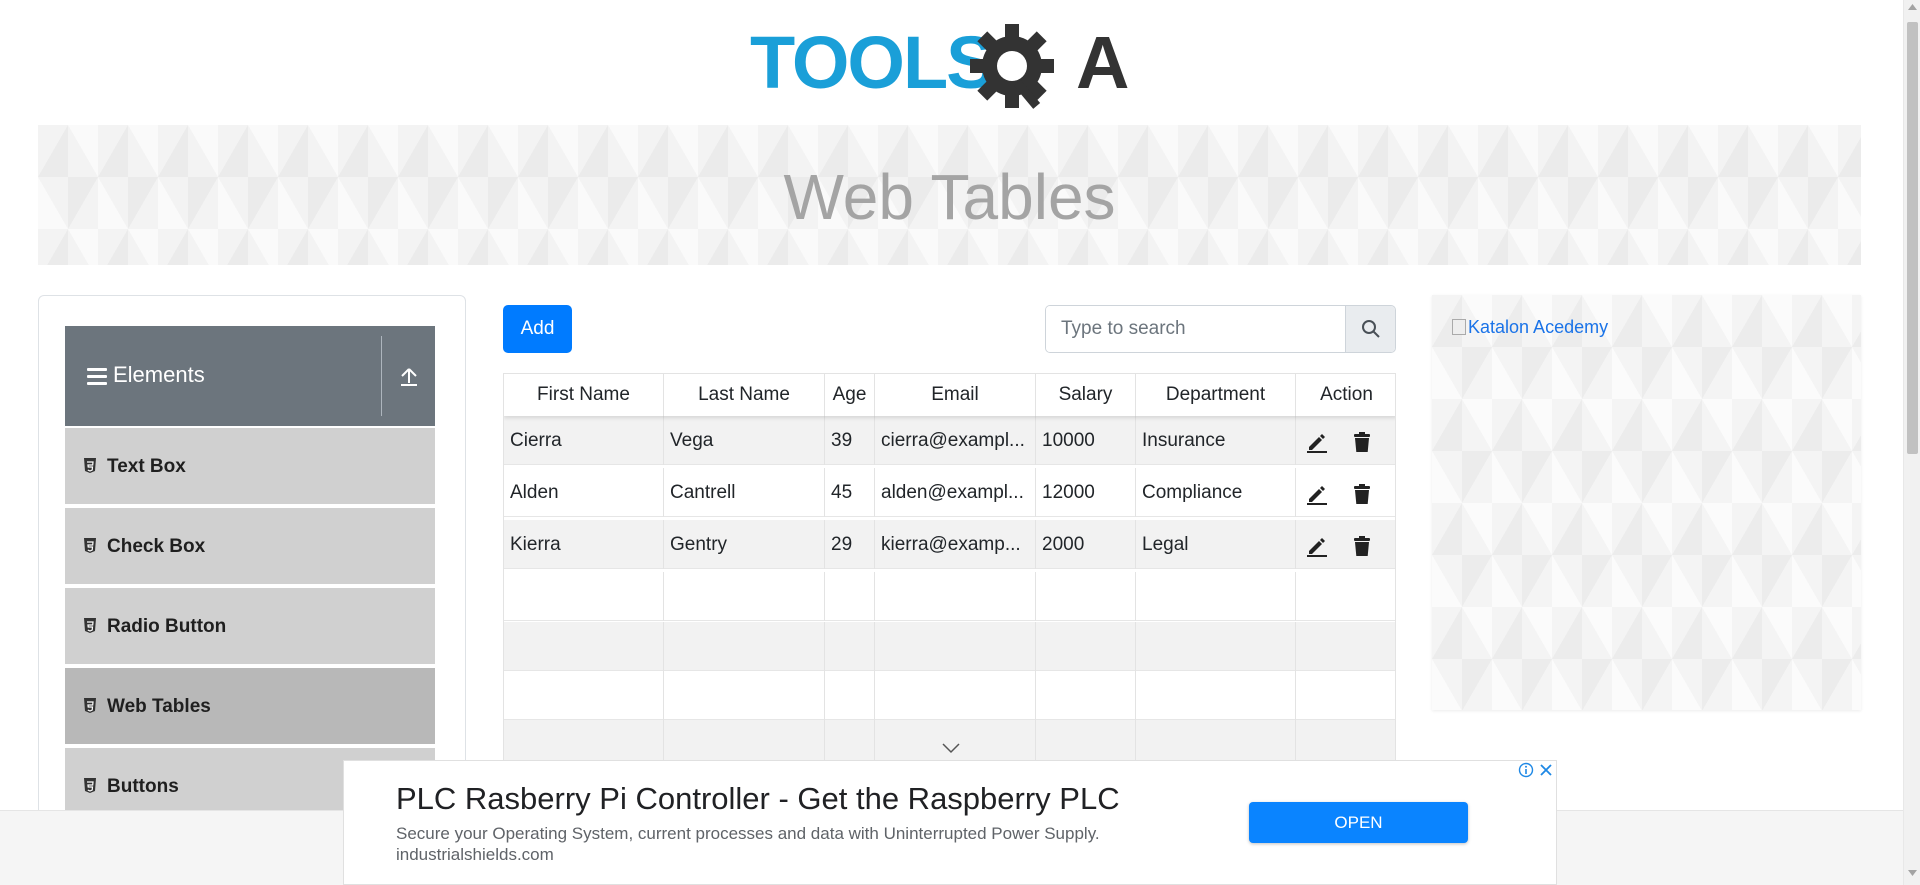  What do you see at coordinates (1196, 329) in the screenshot?
I see `search-input` at bounding box center [1196, 329].